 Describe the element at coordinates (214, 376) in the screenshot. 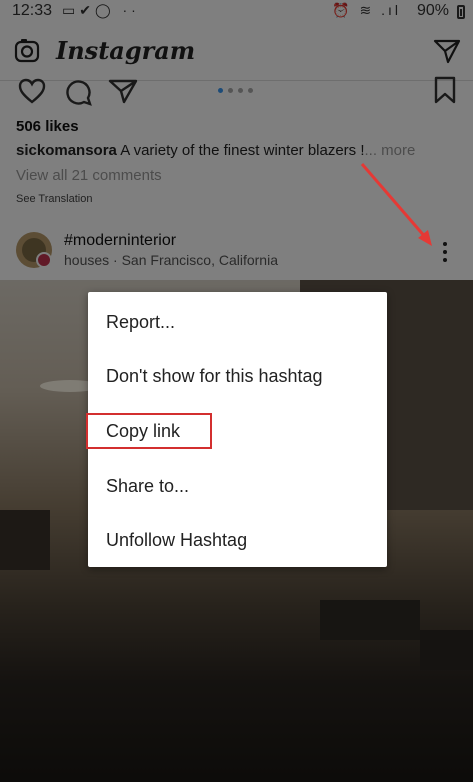

I see `menu-item-dont-show: Don't show for this hashtag` at that location.